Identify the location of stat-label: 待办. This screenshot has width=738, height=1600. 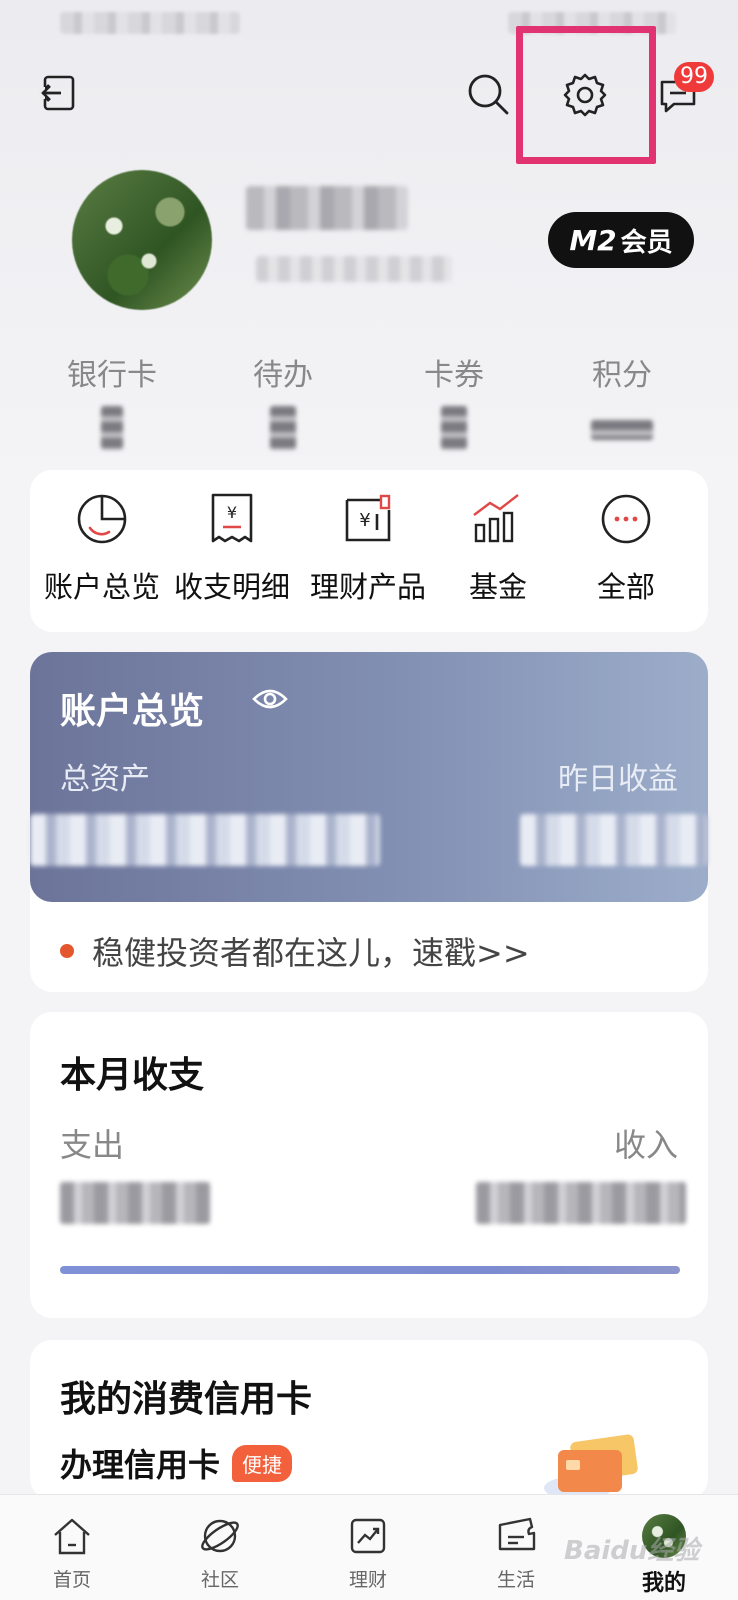
(283, 375).